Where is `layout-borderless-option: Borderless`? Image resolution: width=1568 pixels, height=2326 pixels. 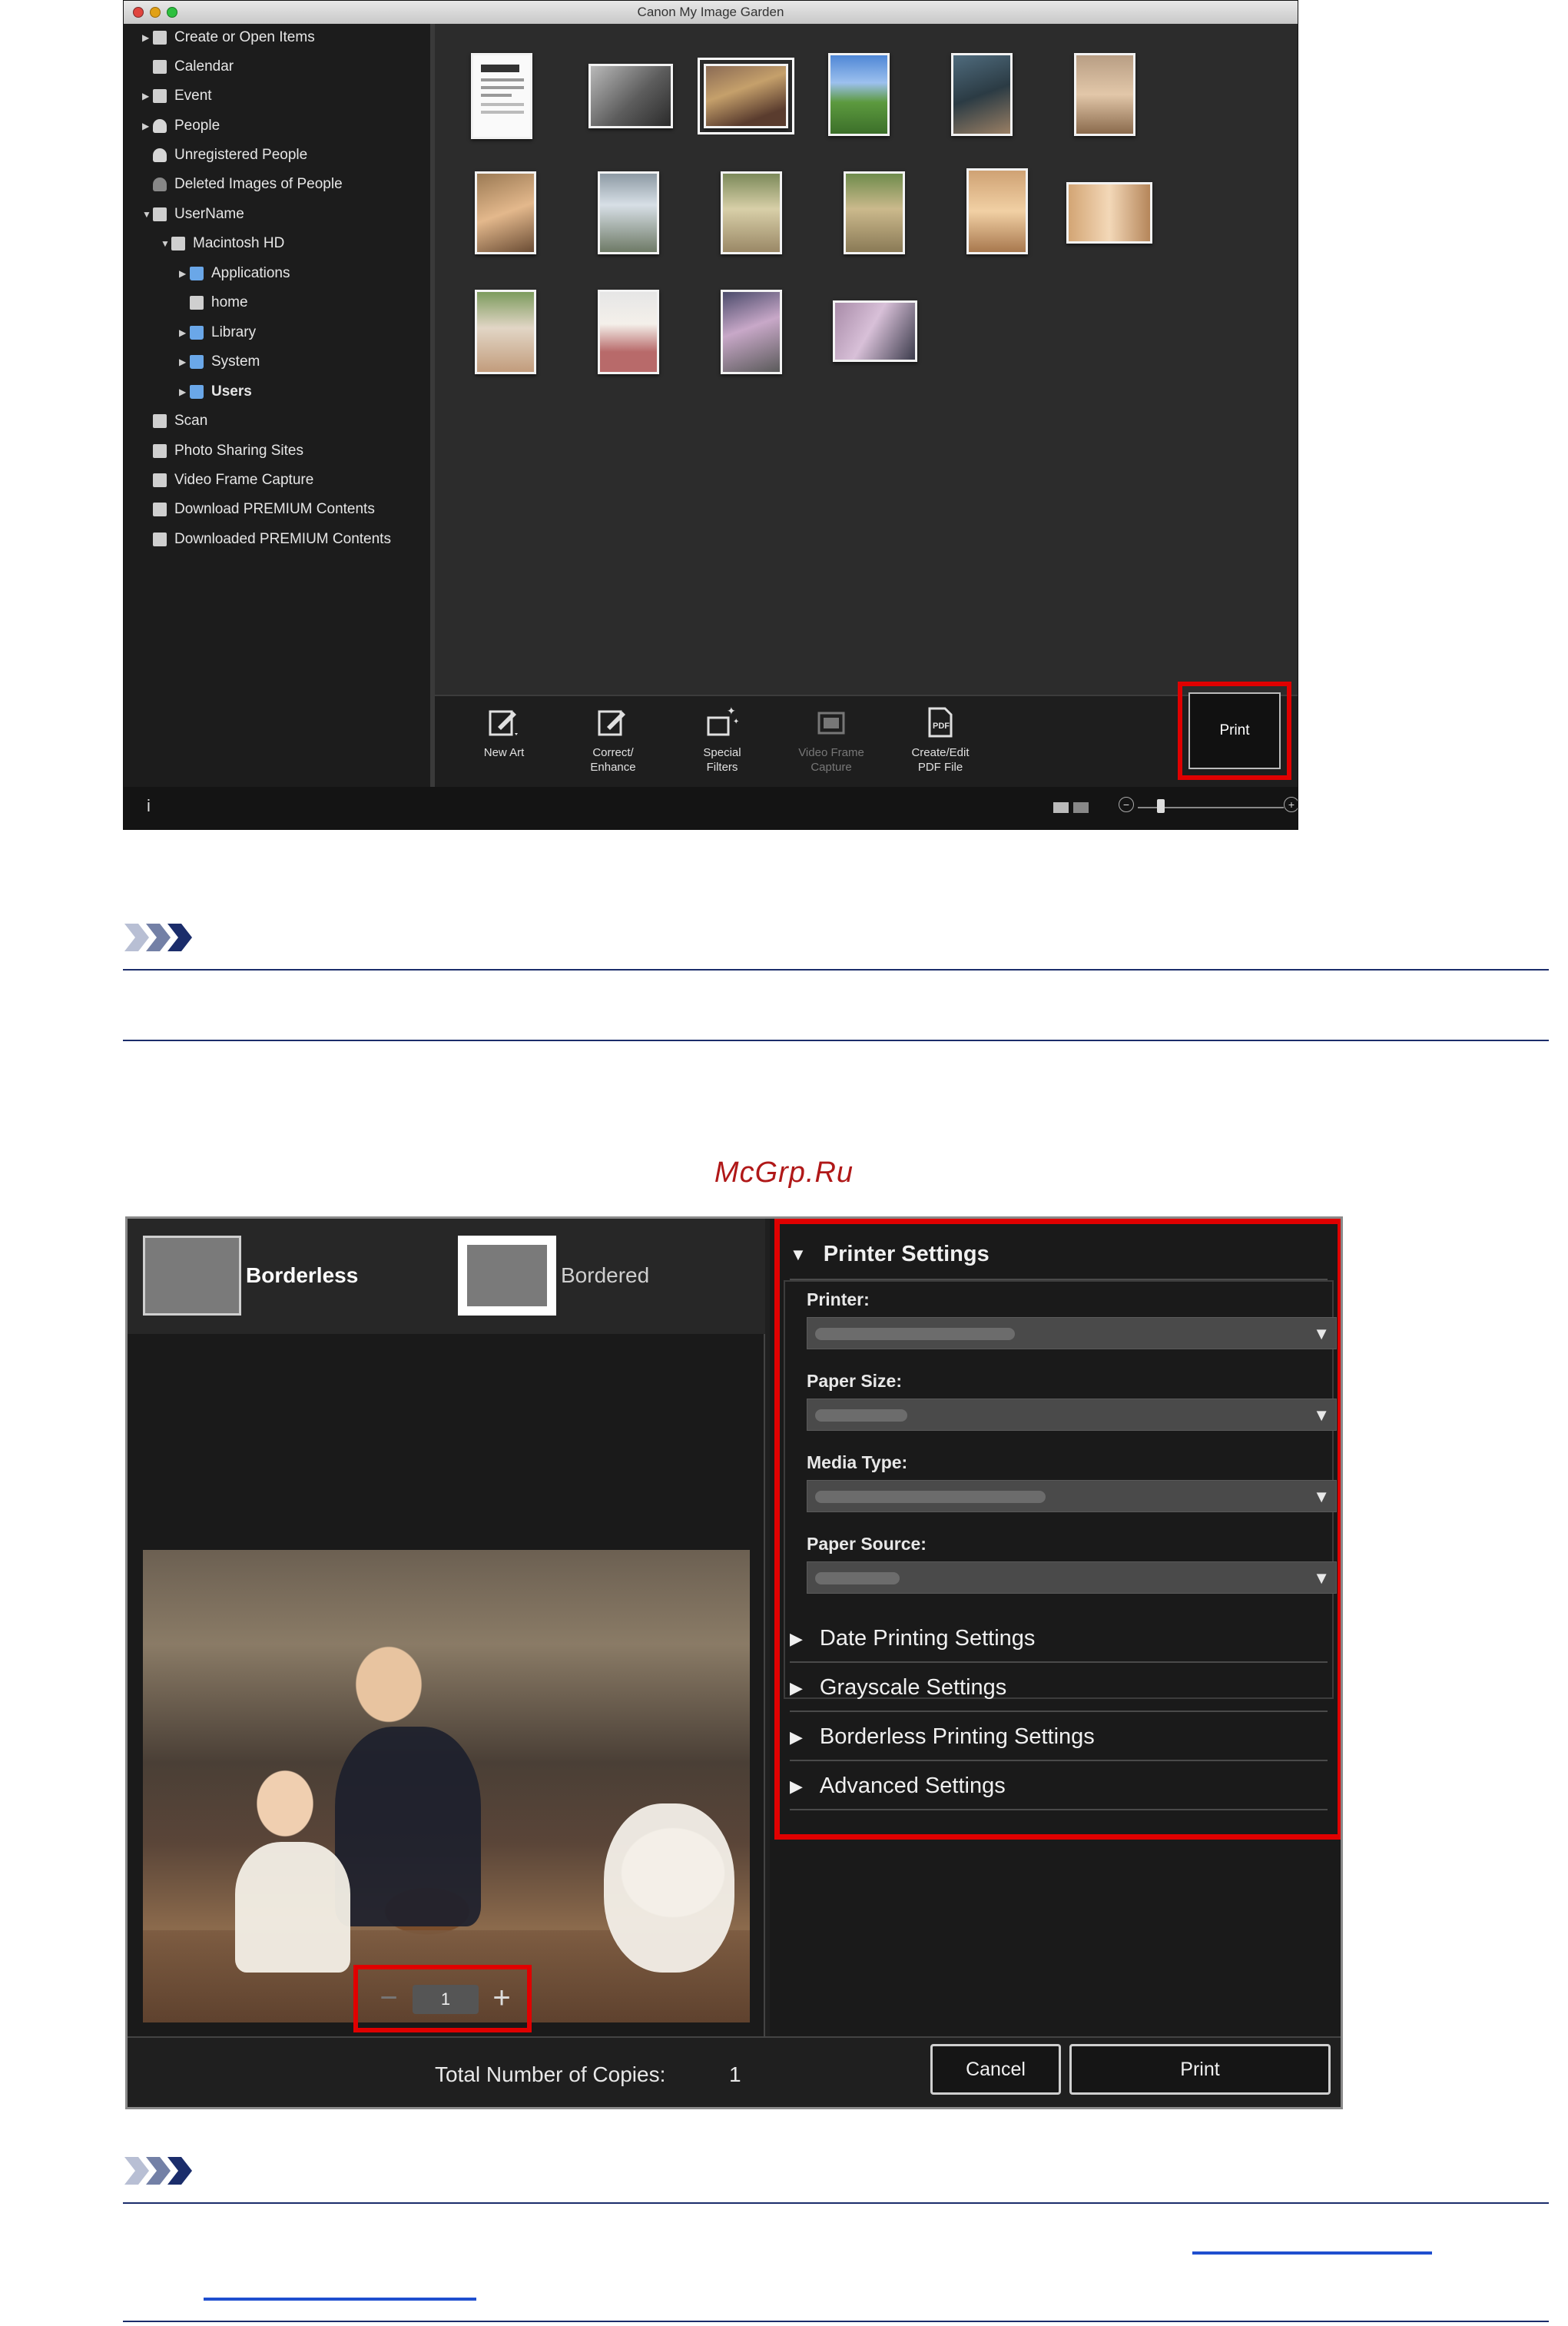
layout-borderless-option: Borderless is located at coordinates (251, 1276).